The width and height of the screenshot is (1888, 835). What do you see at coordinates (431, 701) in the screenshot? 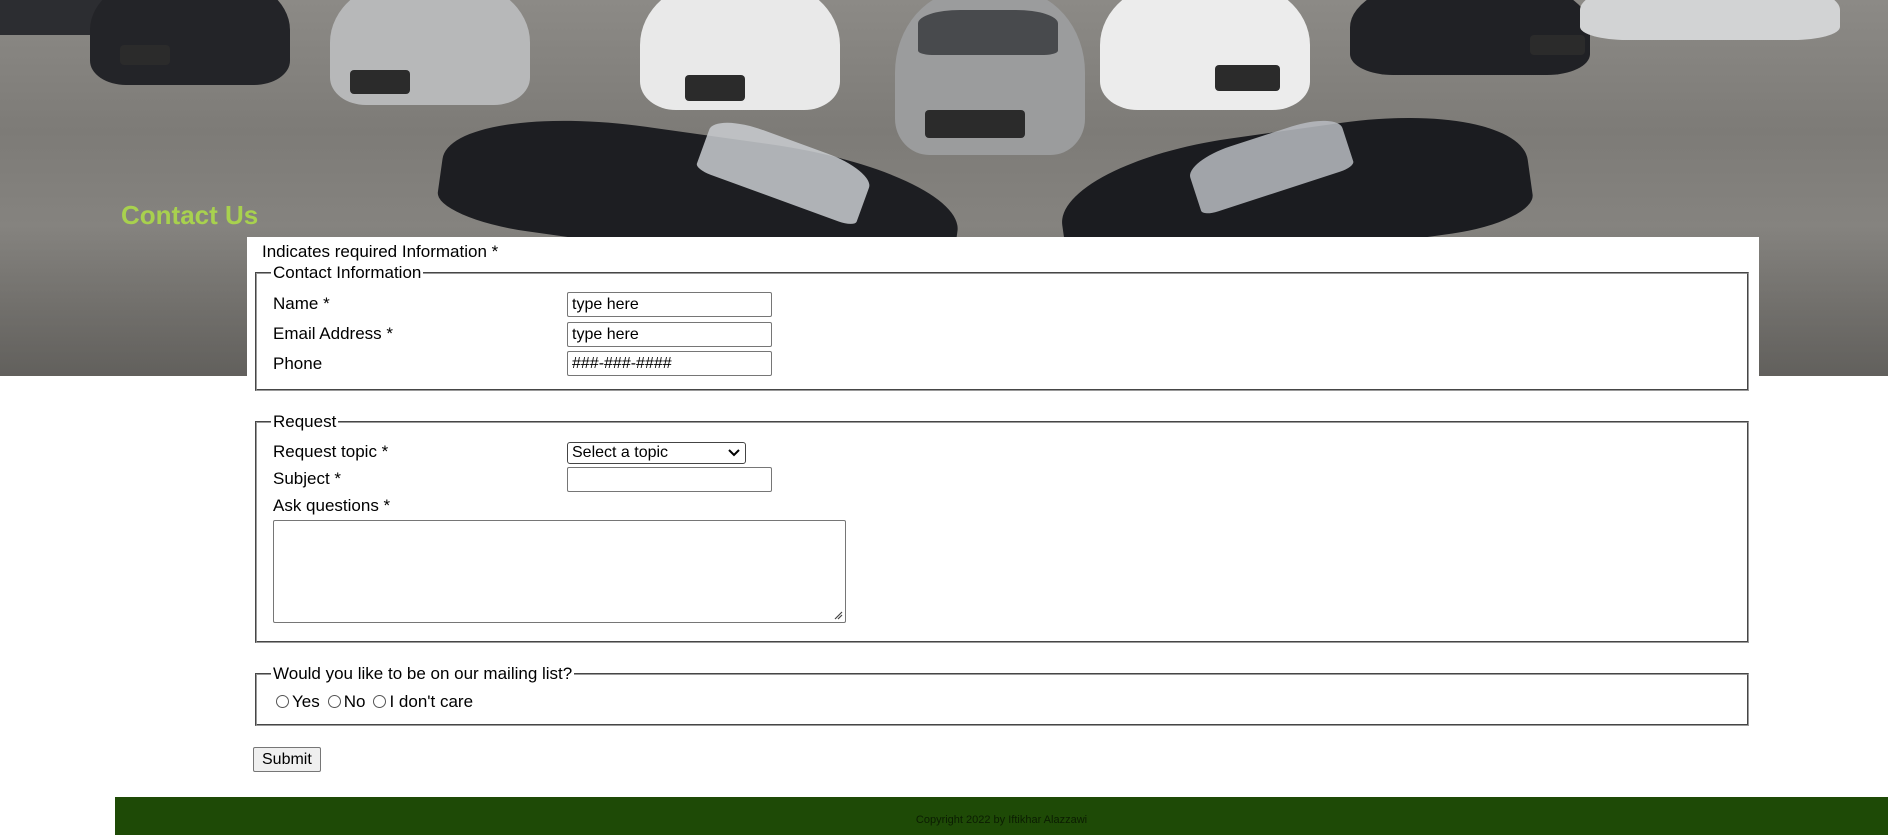
I see `radio-dont-care-label: I don't care` at bounding box center [431, 701].